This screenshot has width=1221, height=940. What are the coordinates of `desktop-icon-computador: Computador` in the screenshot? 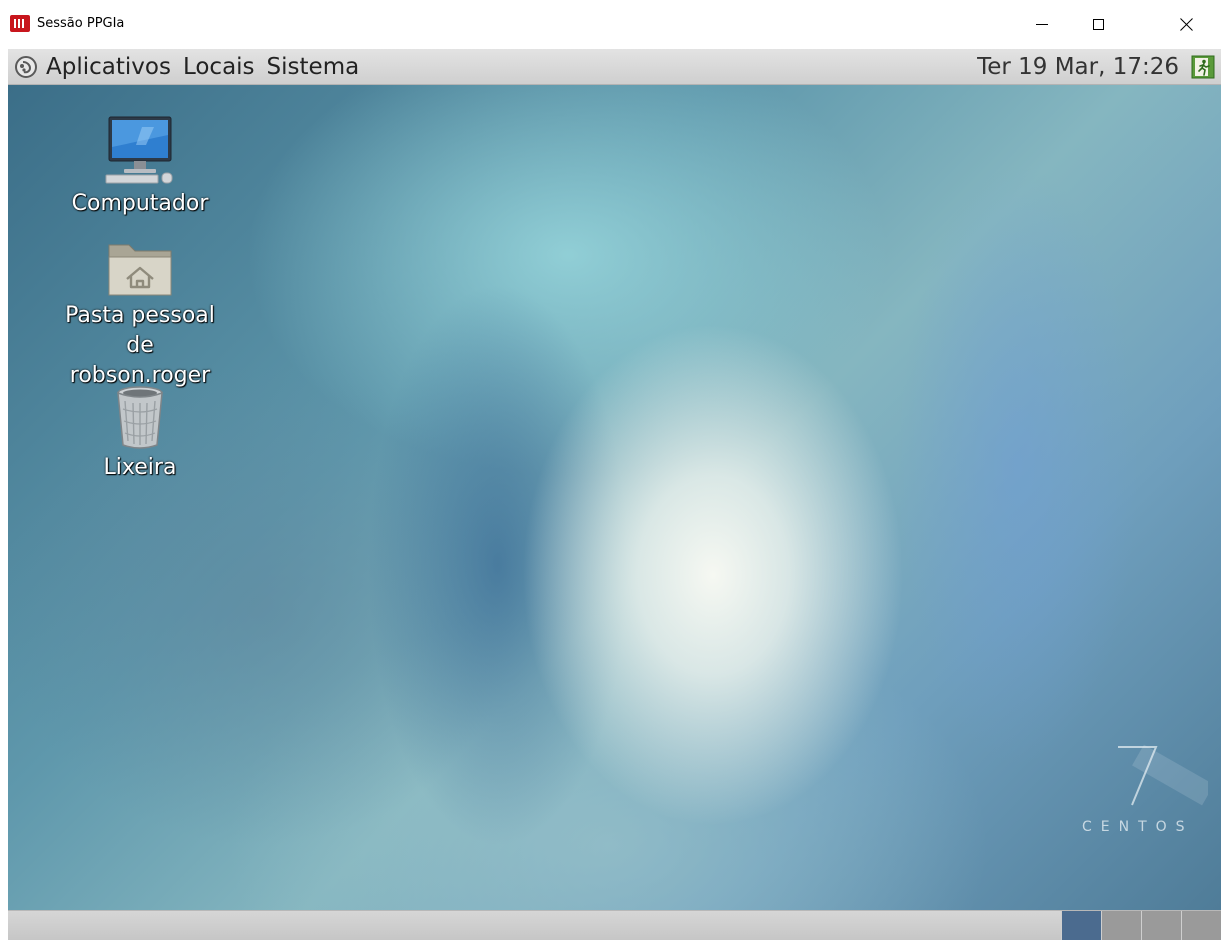 It's located at (140, 167).